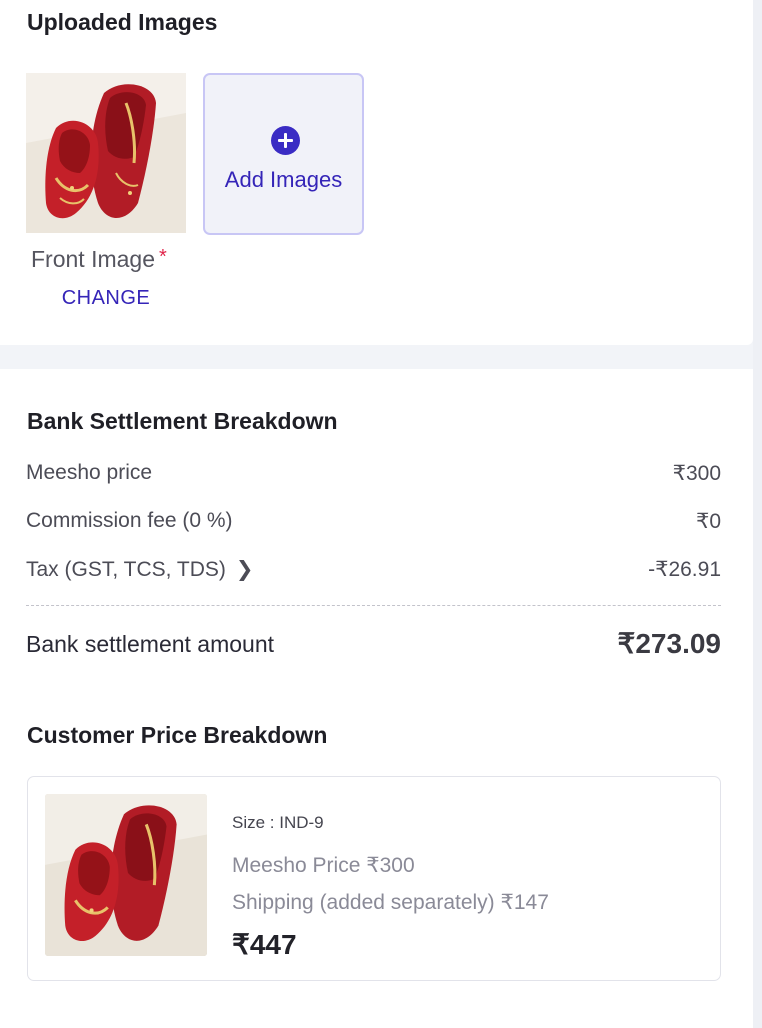 The image size is (762, 1028). Describe the element at coordinates (182, 421) in the screenshot. I see `bank-settlement-title: Bank Settlement Breakdown` at that location.